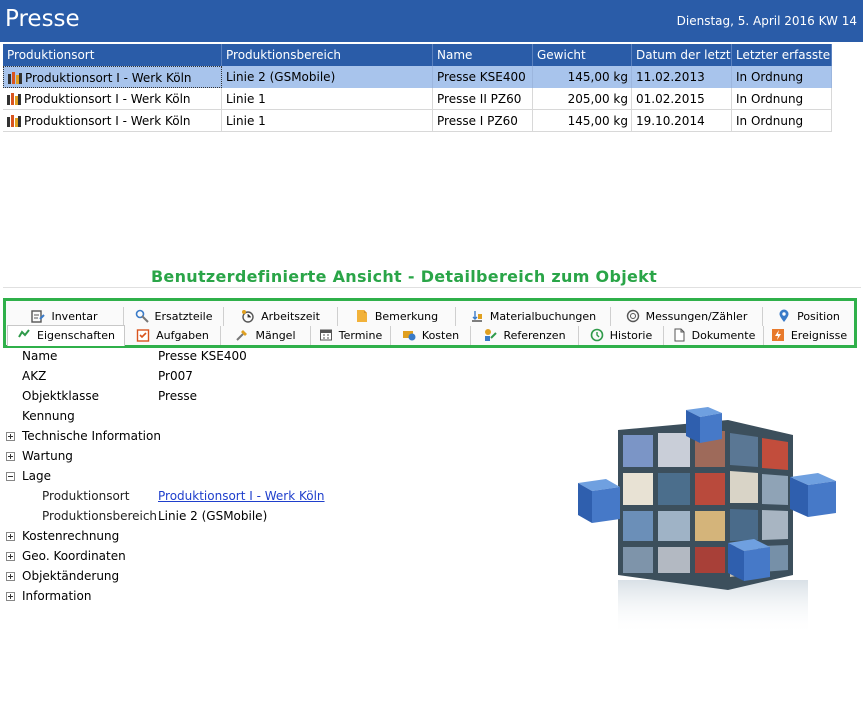  Describe the element at coordinates (284, 596) in the screenshot. I see `group-information: Information` at that location.